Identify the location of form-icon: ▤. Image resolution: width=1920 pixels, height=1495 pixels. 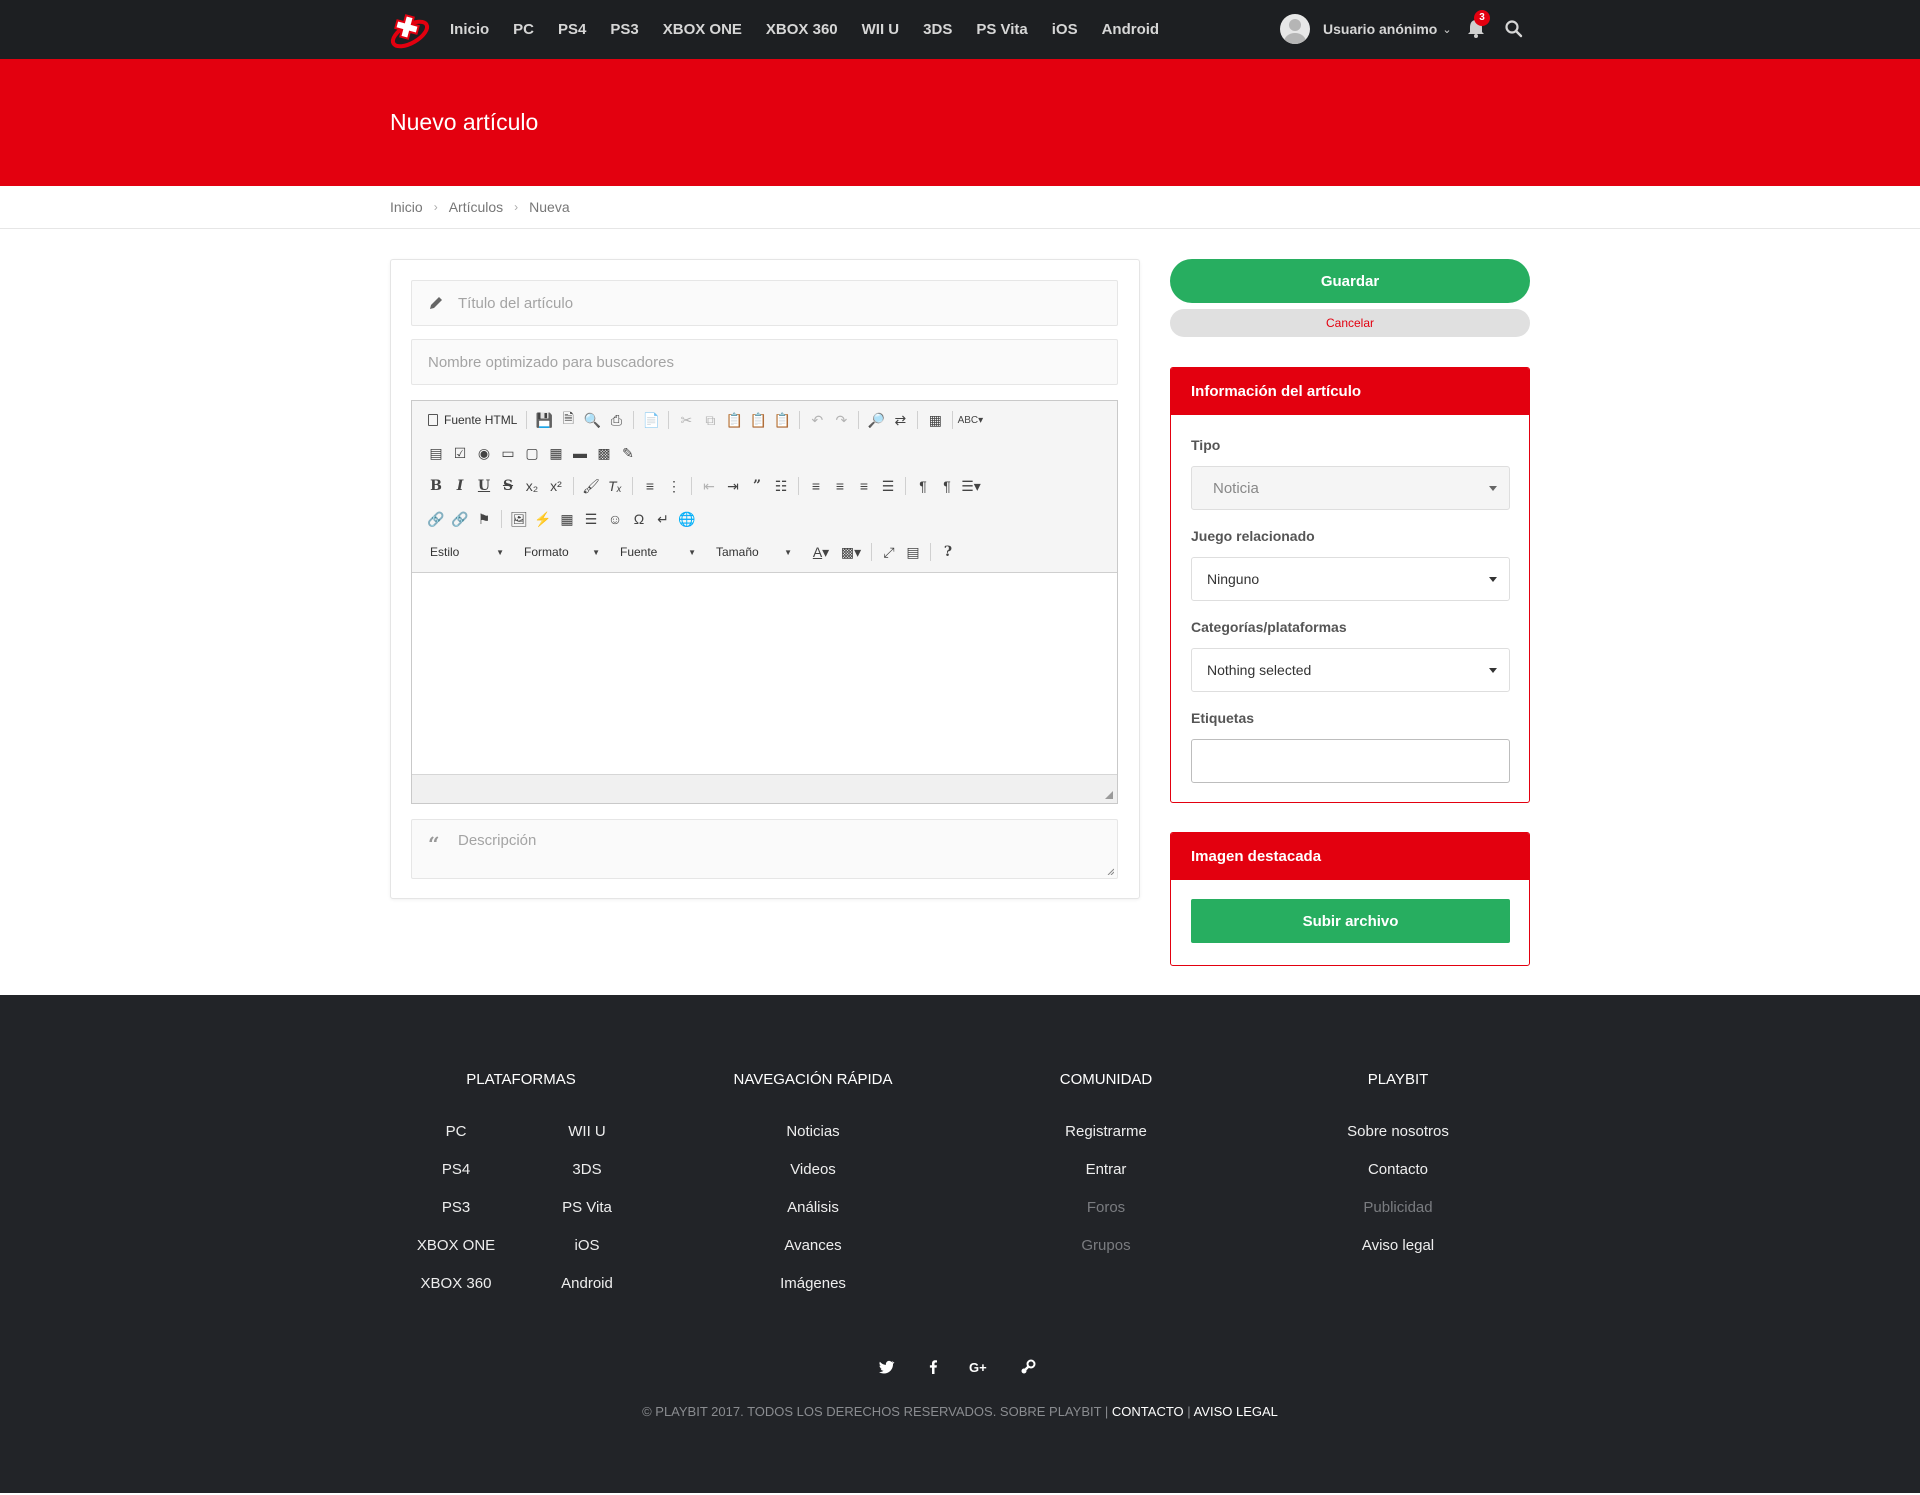
(436, 453).